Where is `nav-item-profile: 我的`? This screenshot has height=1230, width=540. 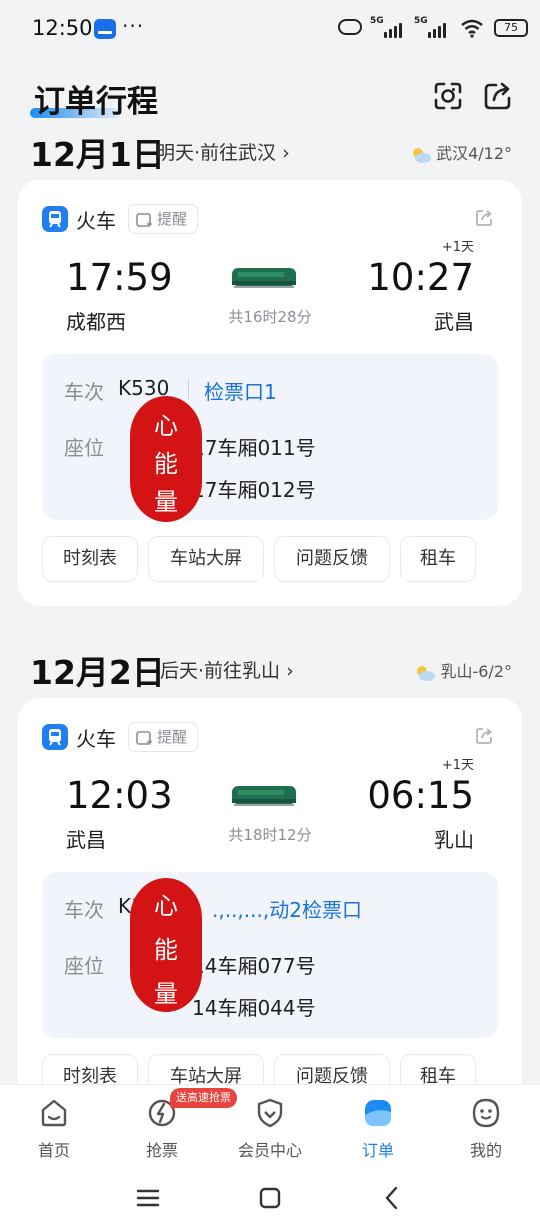
nav-item-profile: 我的 is located at coordinates (486, 1127).